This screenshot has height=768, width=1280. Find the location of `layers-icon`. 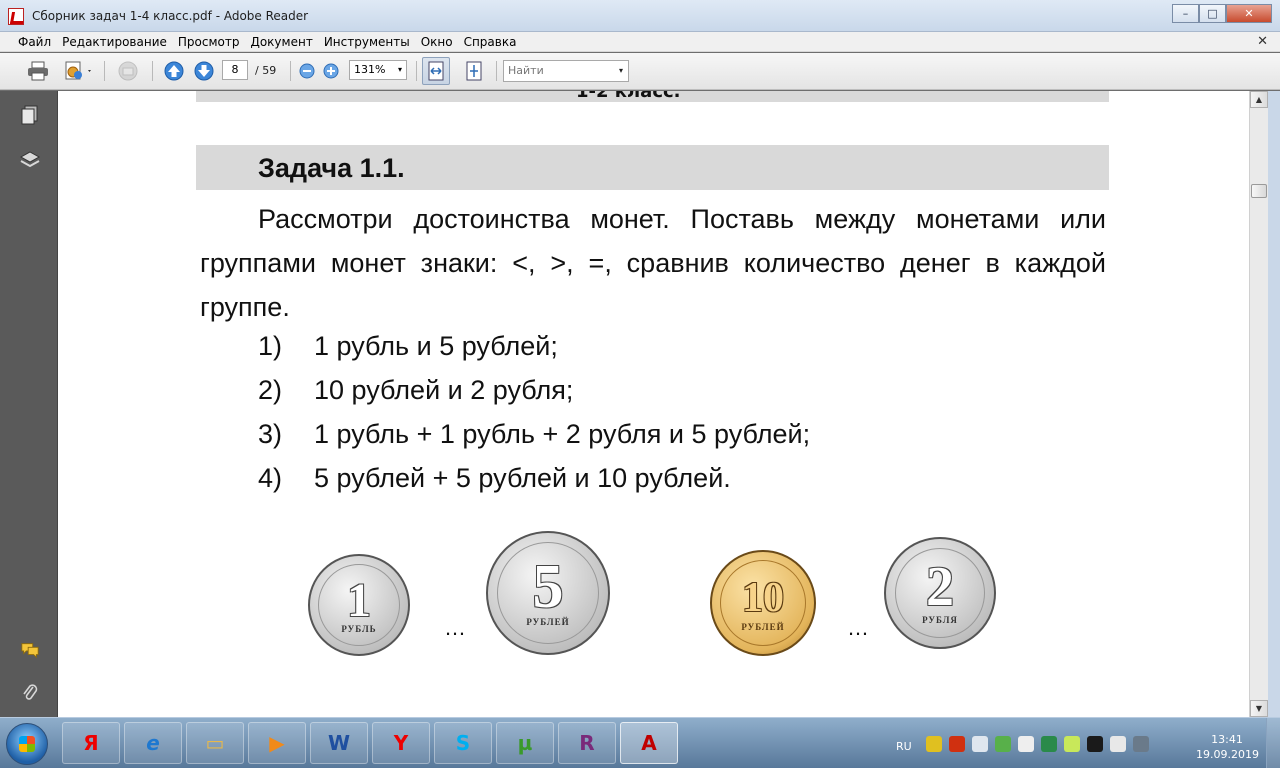

layers-icon is located at coordinates (30, 159).